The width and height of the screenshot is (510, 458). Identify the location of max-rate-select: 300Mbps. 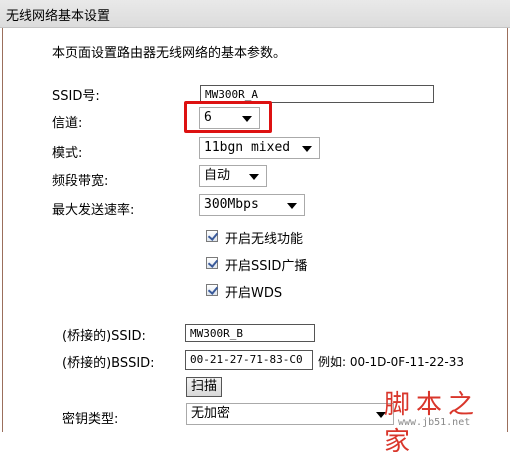
(252, 205).